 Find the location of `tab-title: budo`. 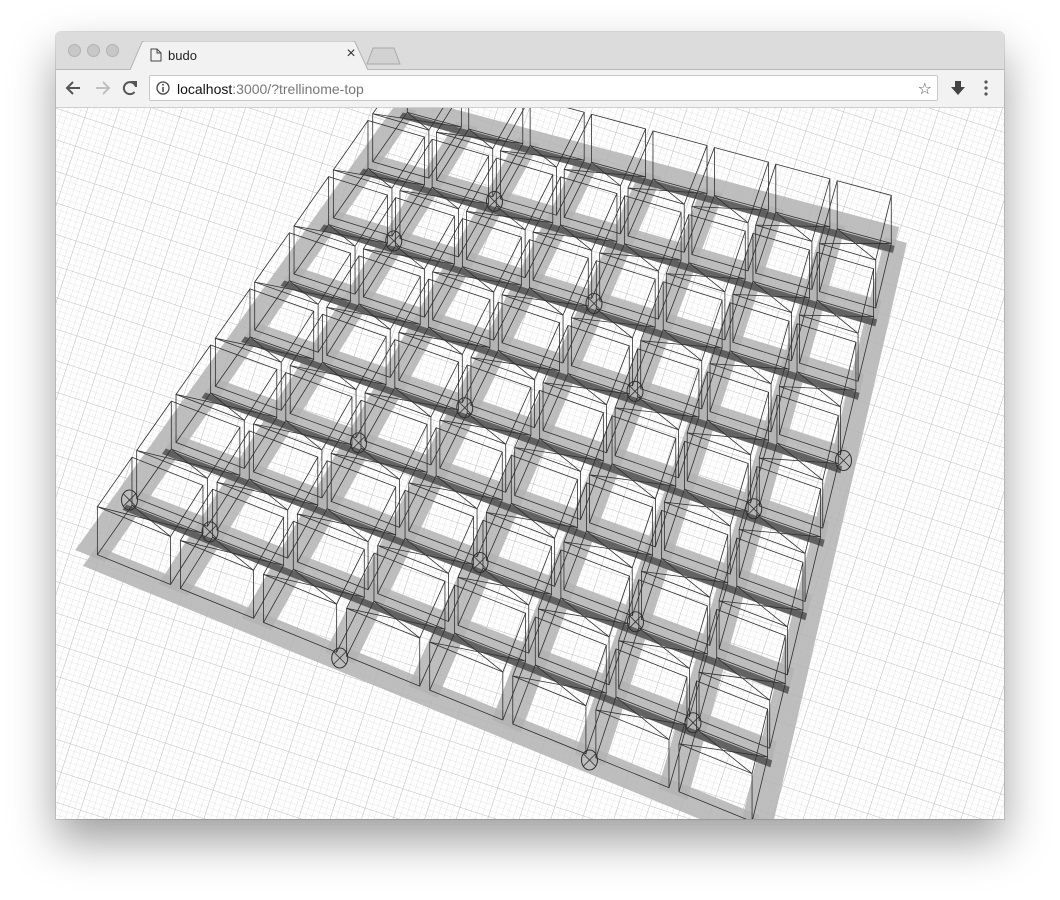

tab-title: budo is located at coordinates (182, 55).